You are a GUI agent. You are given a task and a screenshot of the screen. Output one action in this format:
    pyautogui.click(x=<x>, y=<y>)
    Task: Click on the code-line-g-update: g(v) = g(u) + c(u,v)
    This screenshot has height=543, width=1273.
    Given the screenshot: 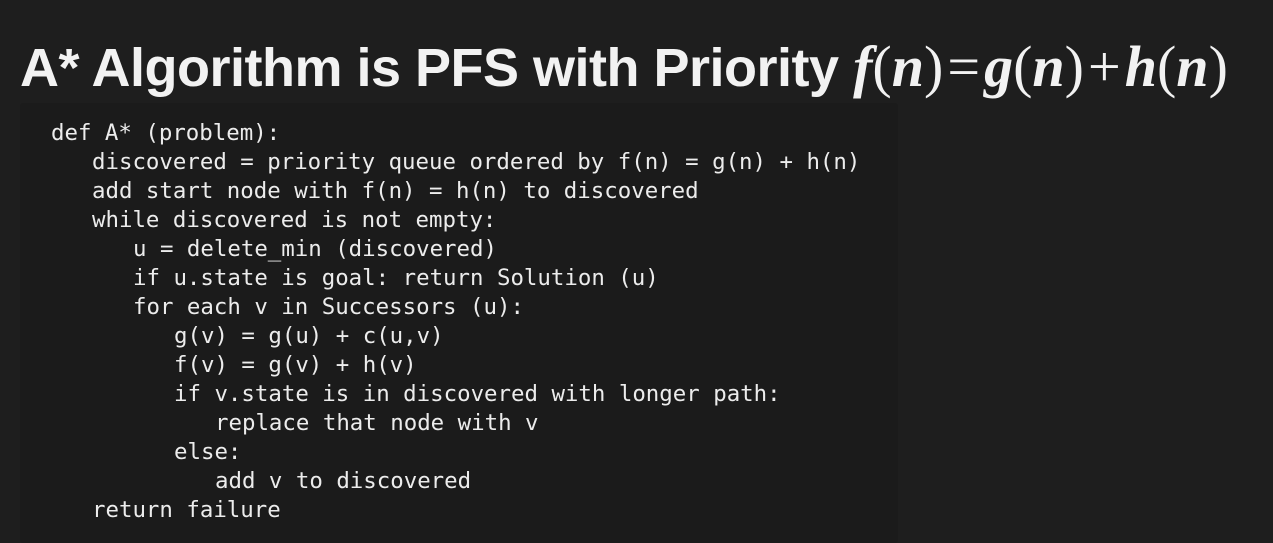 What is the action you would take?
    pyautogui.click(x=309, y=336)
    